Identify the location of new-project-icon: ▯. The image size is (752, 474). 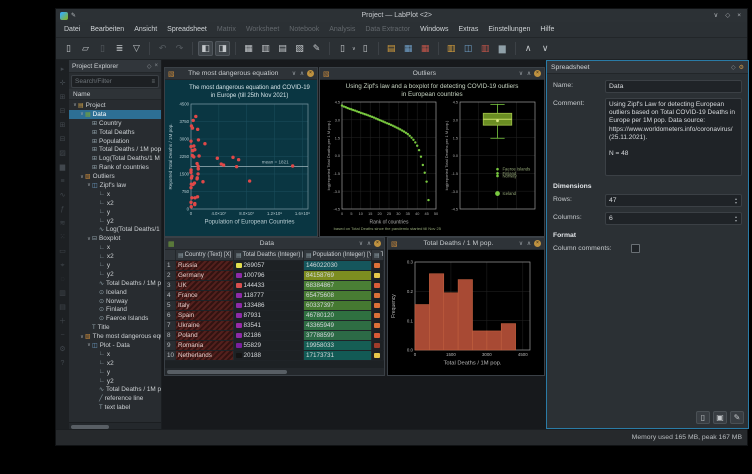
(68, 48).